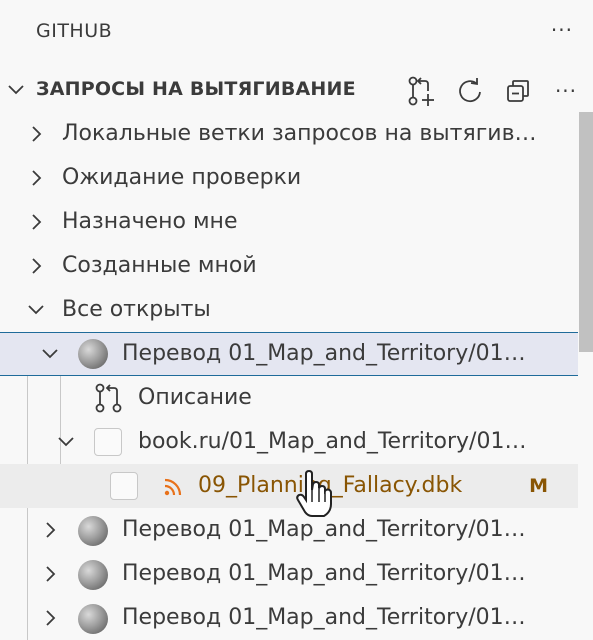 This screenshot has width=593, height=640. I want to click on tree-item-waiting-review: Ожидание проверки, so click(289, 178).